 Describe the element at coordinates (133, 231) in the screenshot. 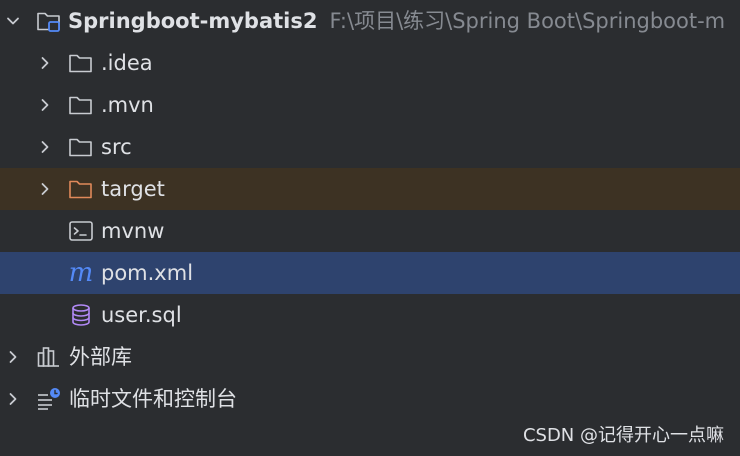

I see `tree-item-label: mvnw` at that location.